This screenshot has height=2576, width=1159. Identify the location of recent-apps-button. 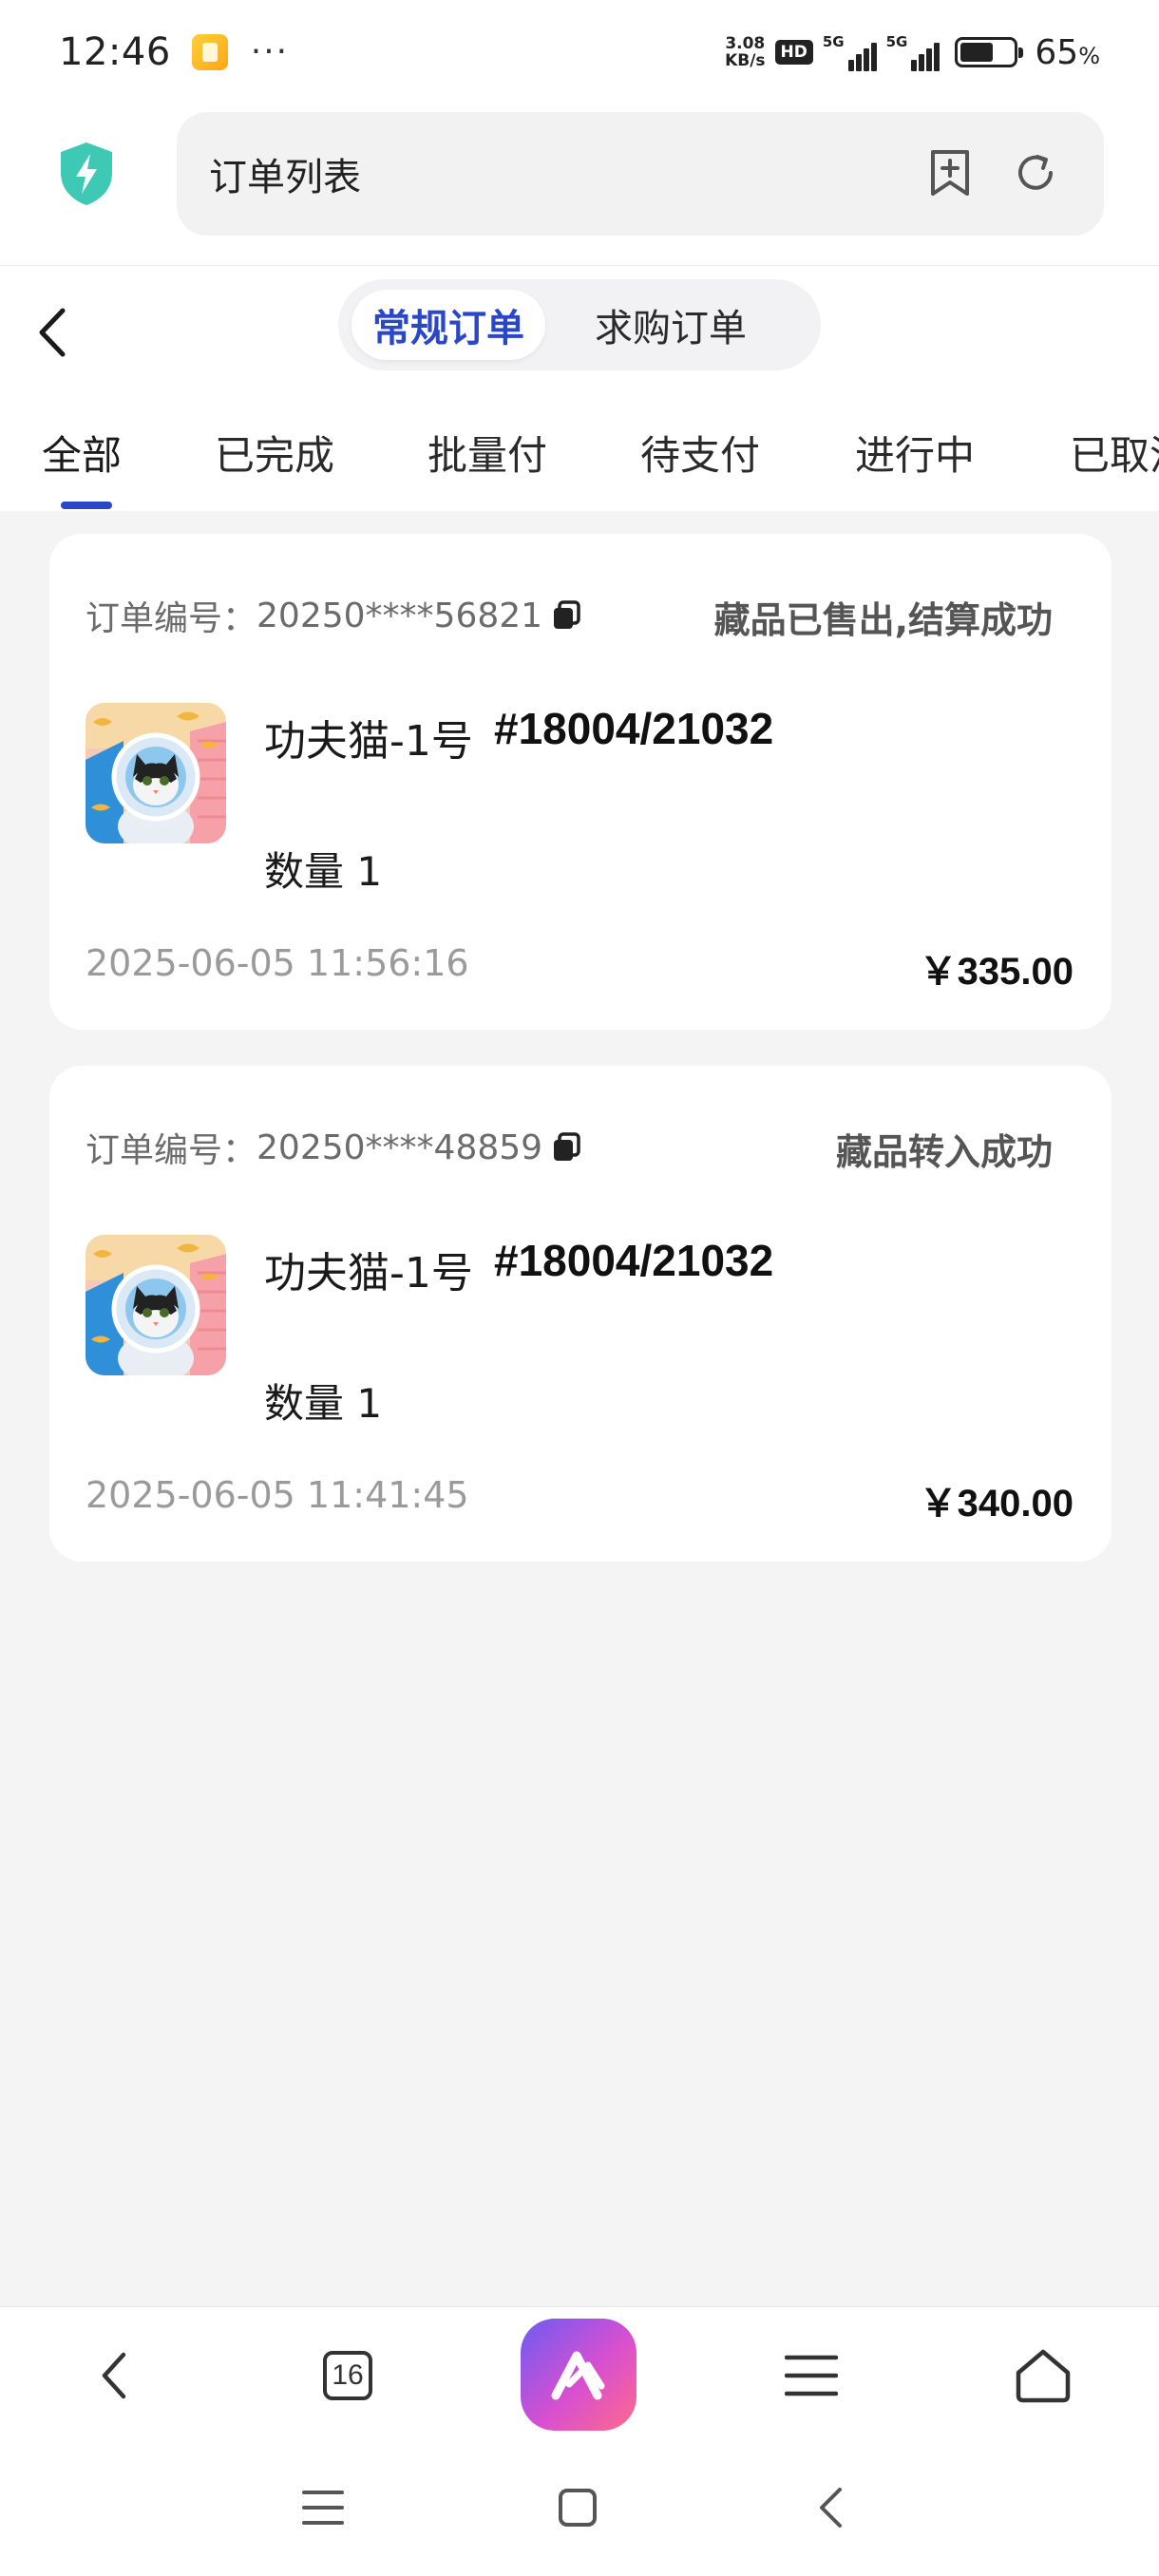
(323, 2508).